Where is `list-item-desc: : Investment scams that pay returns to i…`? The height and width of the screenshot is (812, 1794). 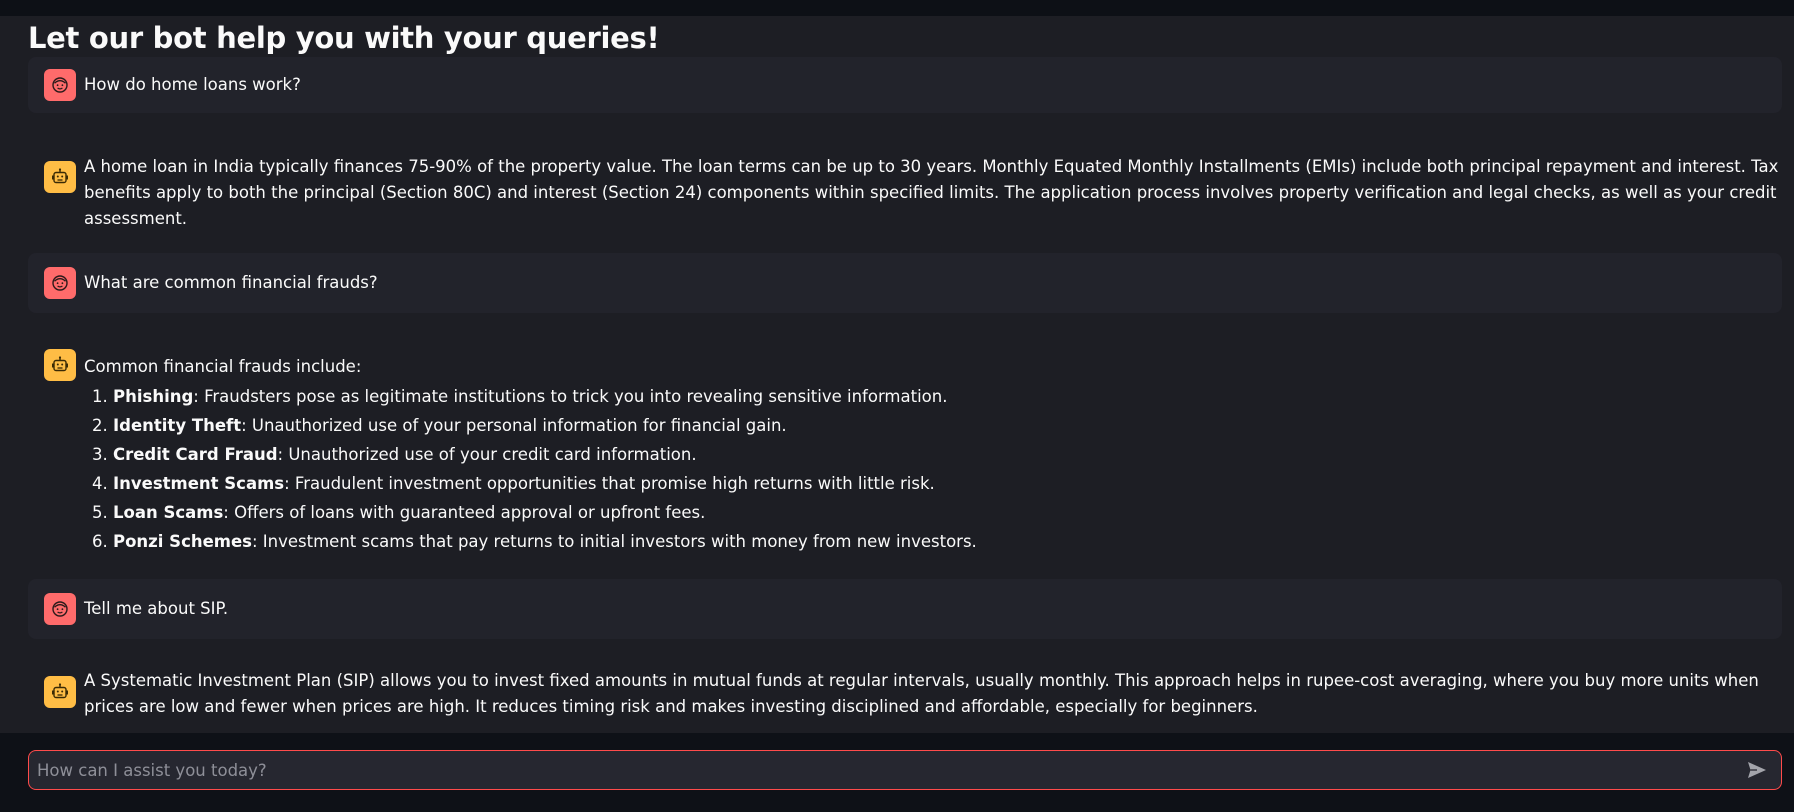
list-item-desc: : Investment scams that pay returns to i… is located at coordinates (614, 541).